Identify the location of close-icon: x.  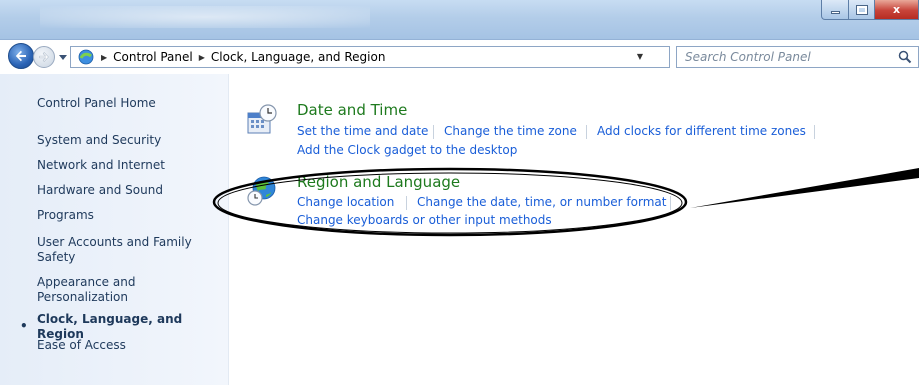
(896, 9).